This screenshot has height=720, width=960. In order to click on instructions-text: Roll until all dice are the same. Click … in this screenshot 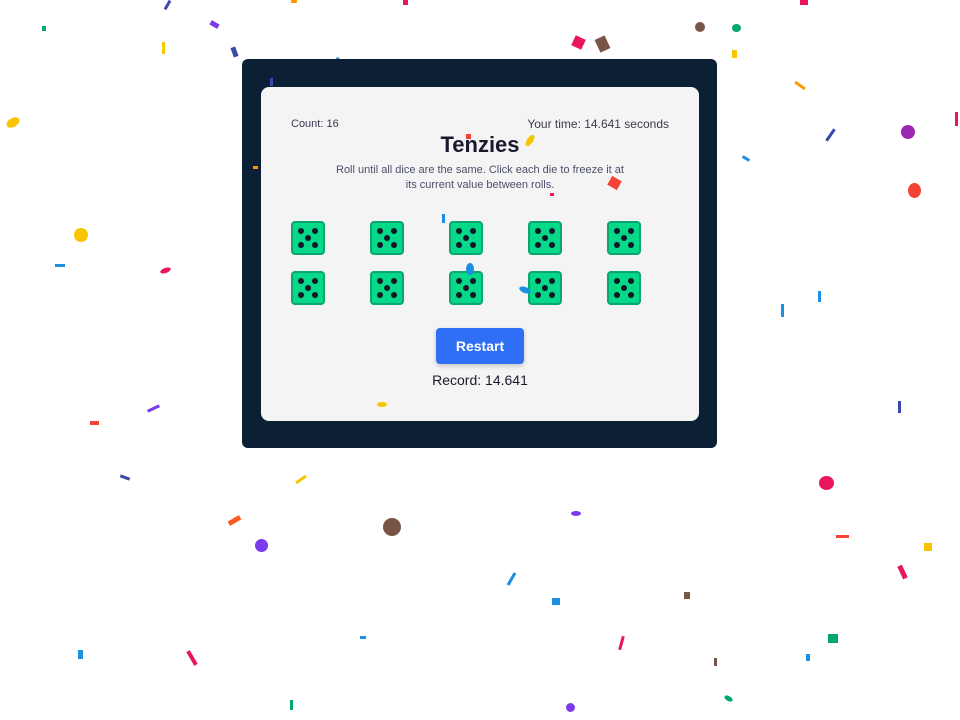, I will do `click(480, 177)`.